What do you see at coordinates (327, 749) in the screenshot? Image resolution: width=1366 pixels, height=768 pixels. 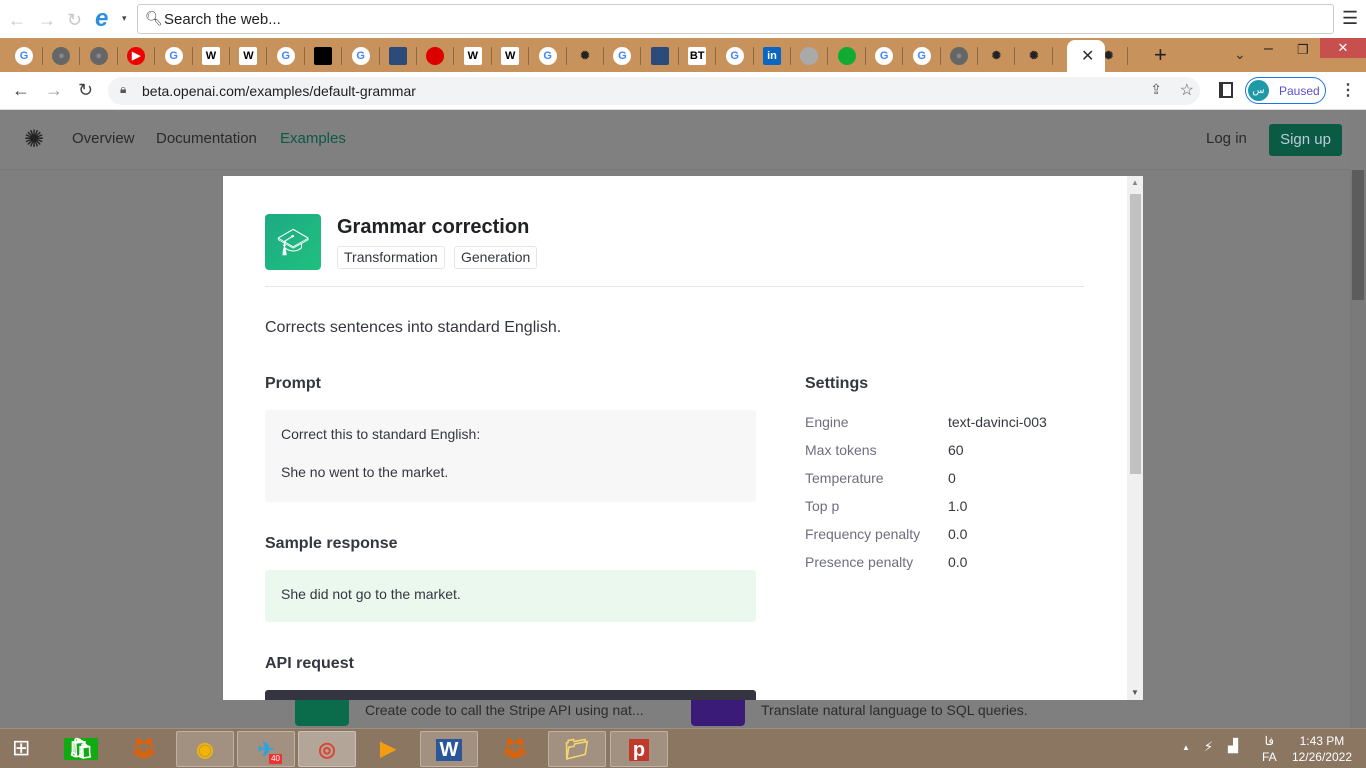 I see `taskbar-chrome-button: ◎` at bounding box center [327, 749].